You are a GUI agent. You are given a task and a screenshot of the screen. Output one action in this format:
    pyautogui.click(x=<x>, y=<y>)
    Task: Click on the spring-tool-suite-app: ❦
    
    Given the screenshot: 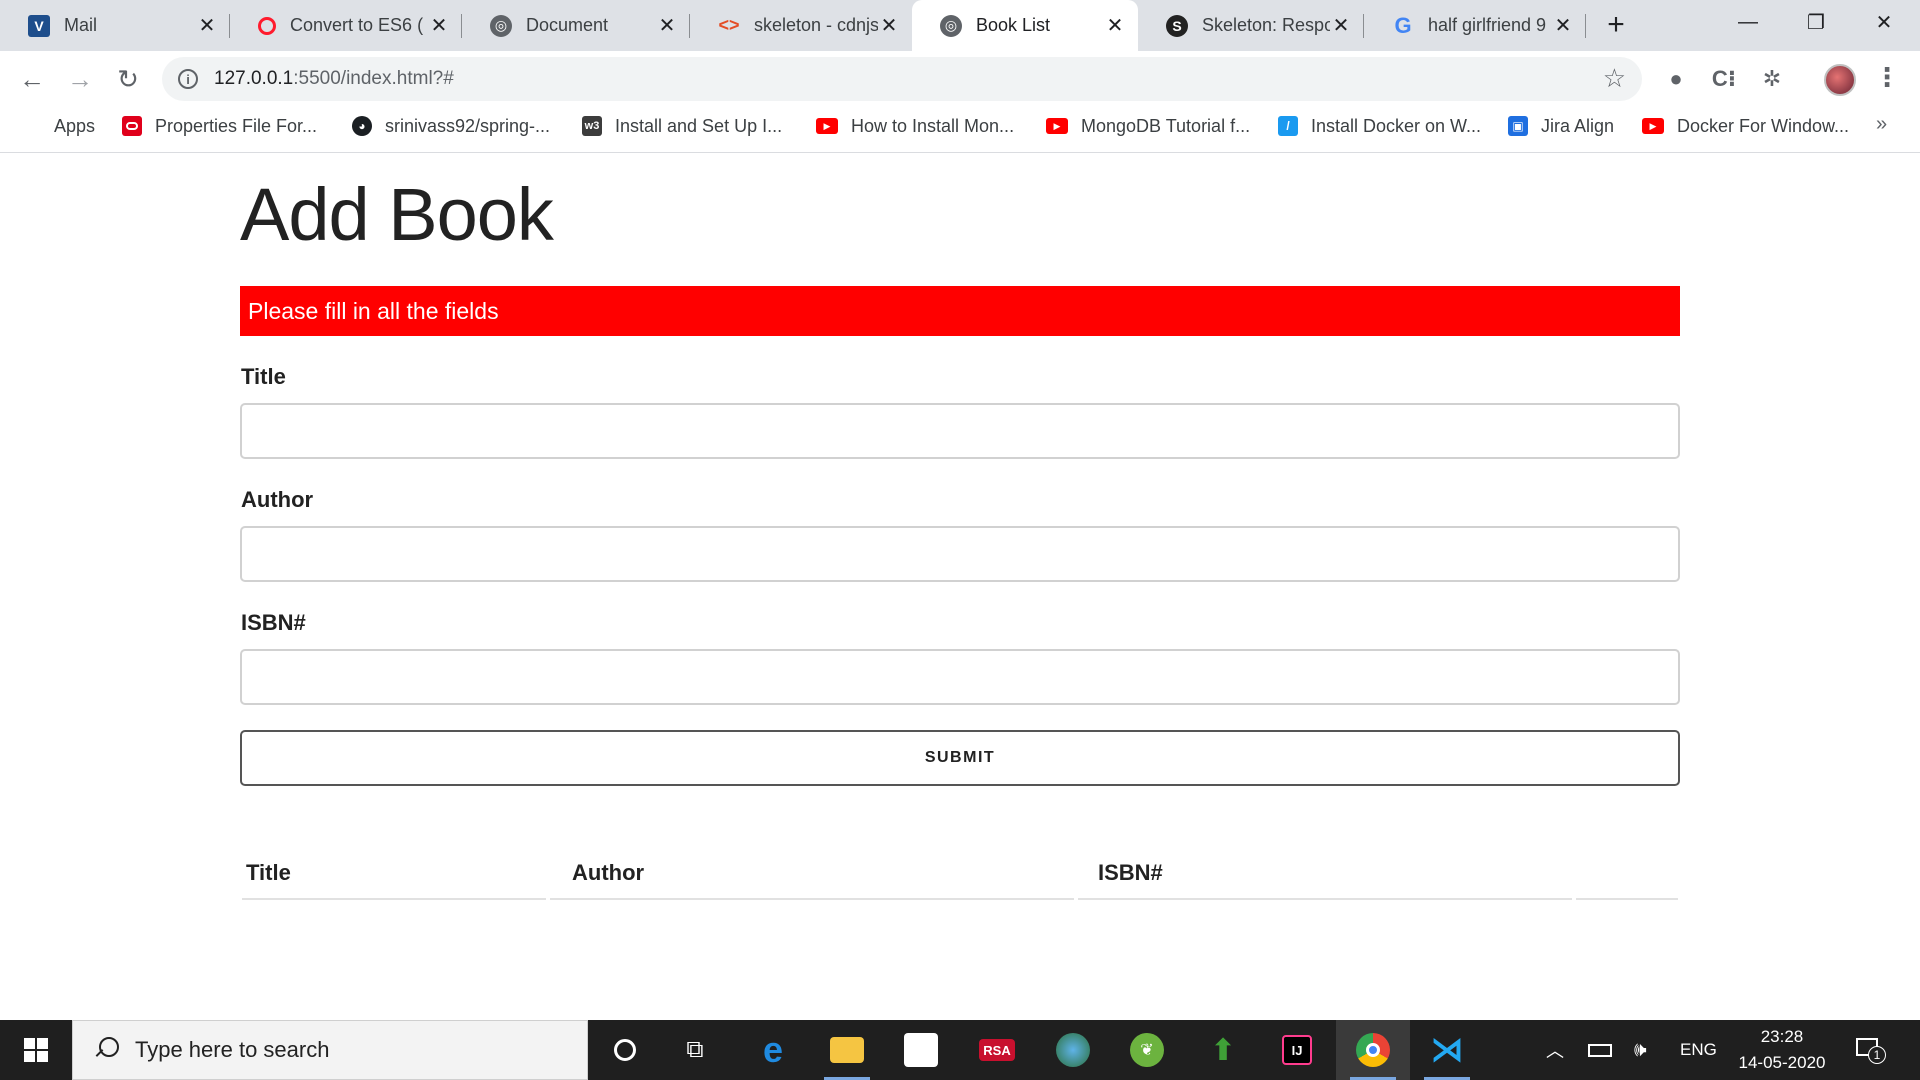 What is the action you would take?
    pyautogui.click(x=1147, y=1050)
    